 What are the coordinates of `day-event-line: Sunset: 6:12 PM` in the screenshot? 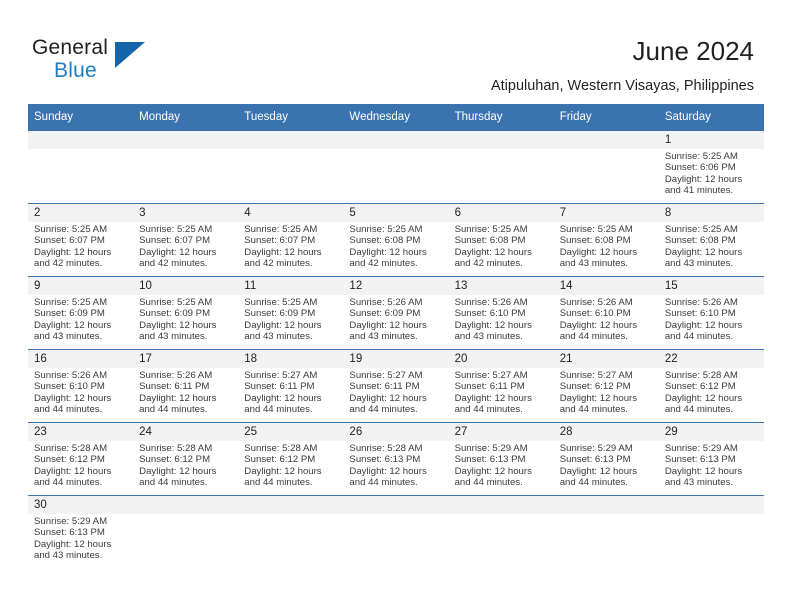 It's located at (280, 460).